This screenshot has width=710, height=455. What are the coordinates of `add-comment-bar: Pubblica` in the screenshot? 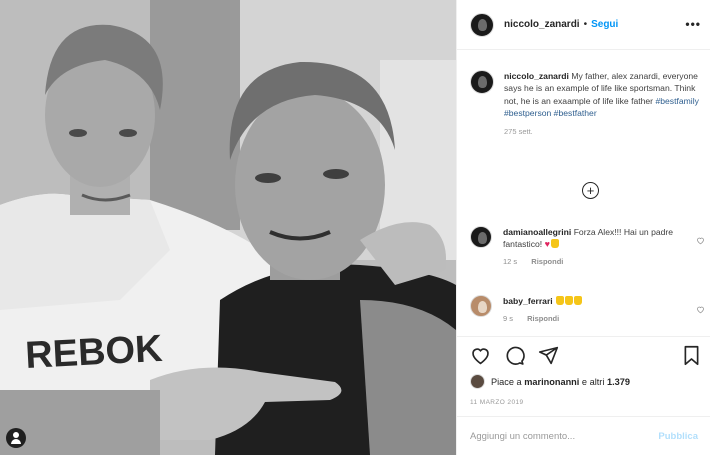 It's located at (583, 435).